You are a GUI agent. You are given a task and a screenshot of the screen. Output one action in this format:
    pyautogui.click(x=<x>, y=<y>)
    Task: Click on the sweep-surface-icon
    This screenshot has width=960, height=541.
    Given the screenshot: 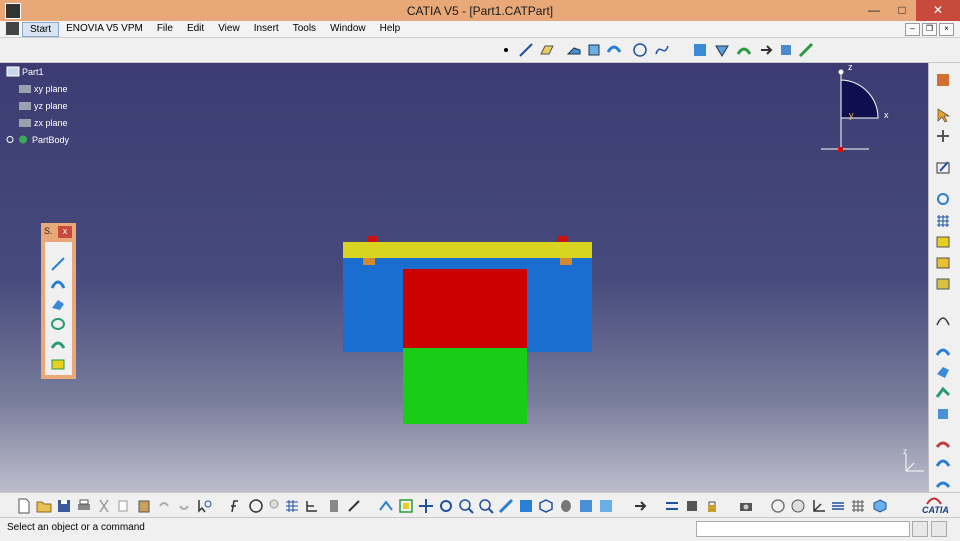 What is the action you would take?
    pyautogui.click(x=58, y=304)
    